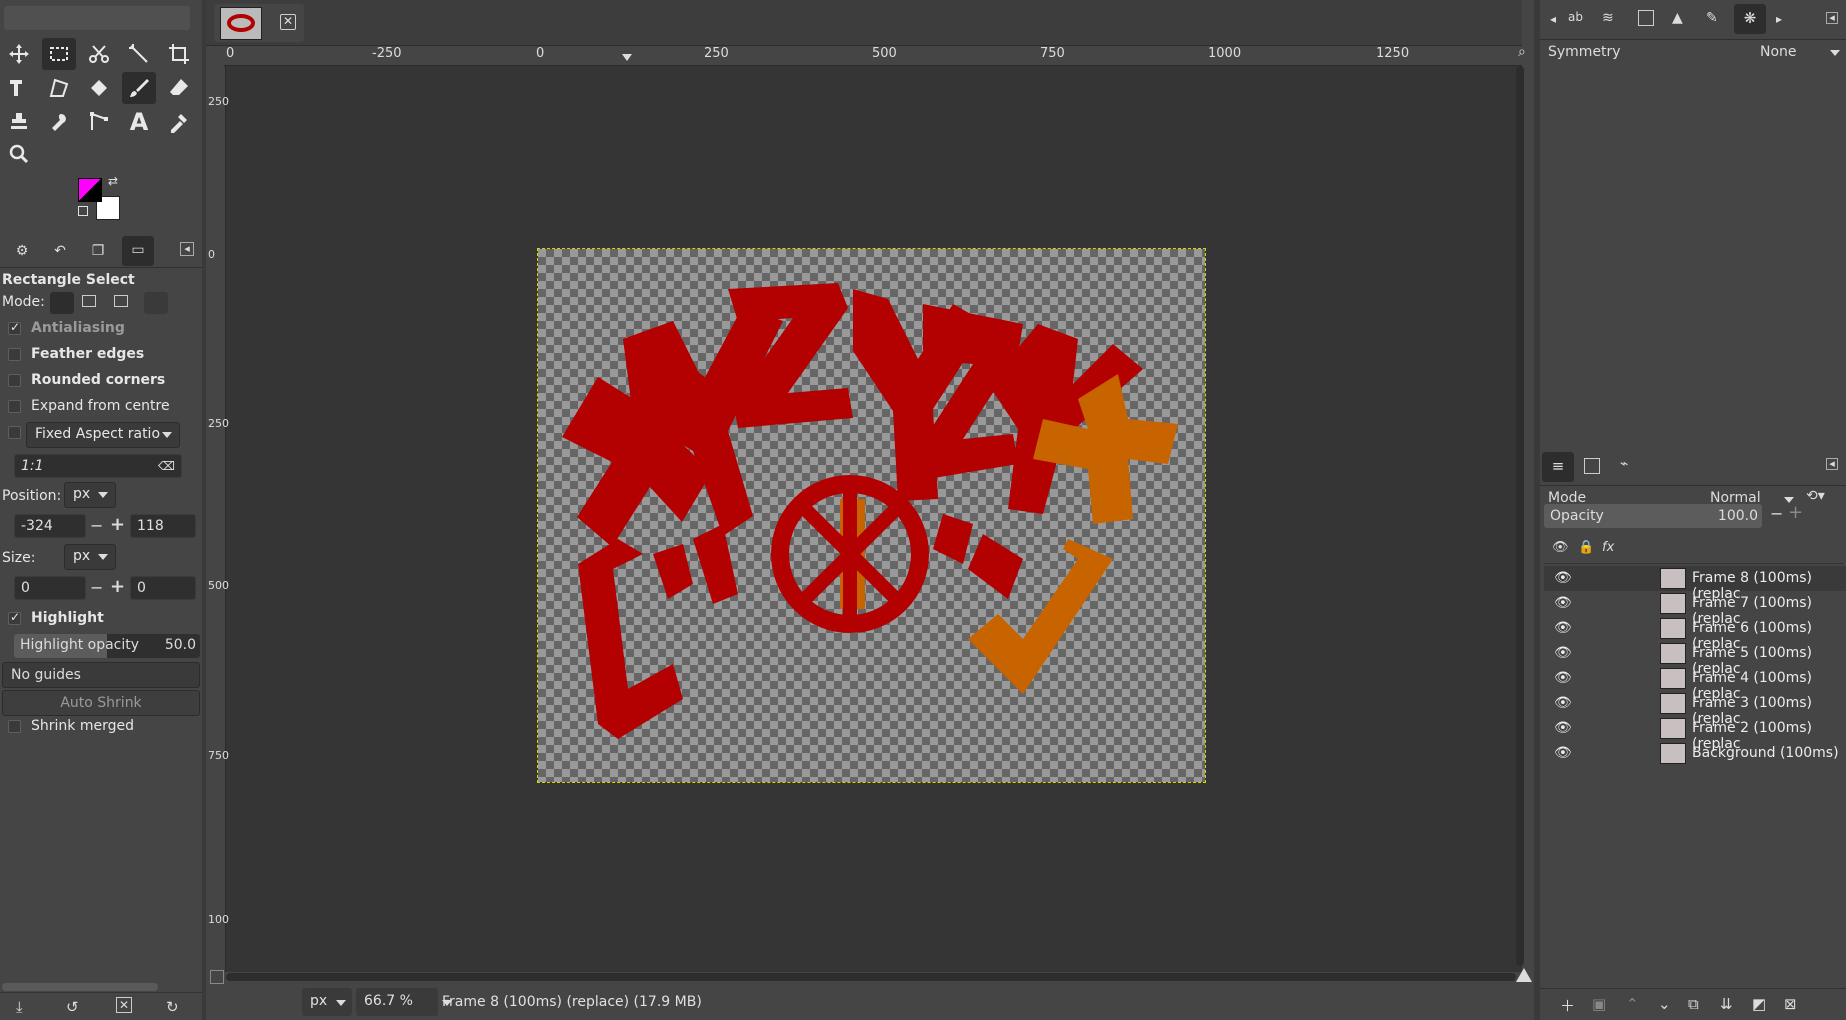 The width and height of the screenshot is (1846, 1020). Describe the element at coordinates (138, 251) in the screenshot. I see `device-status-tab-icon: ▭` at that location.